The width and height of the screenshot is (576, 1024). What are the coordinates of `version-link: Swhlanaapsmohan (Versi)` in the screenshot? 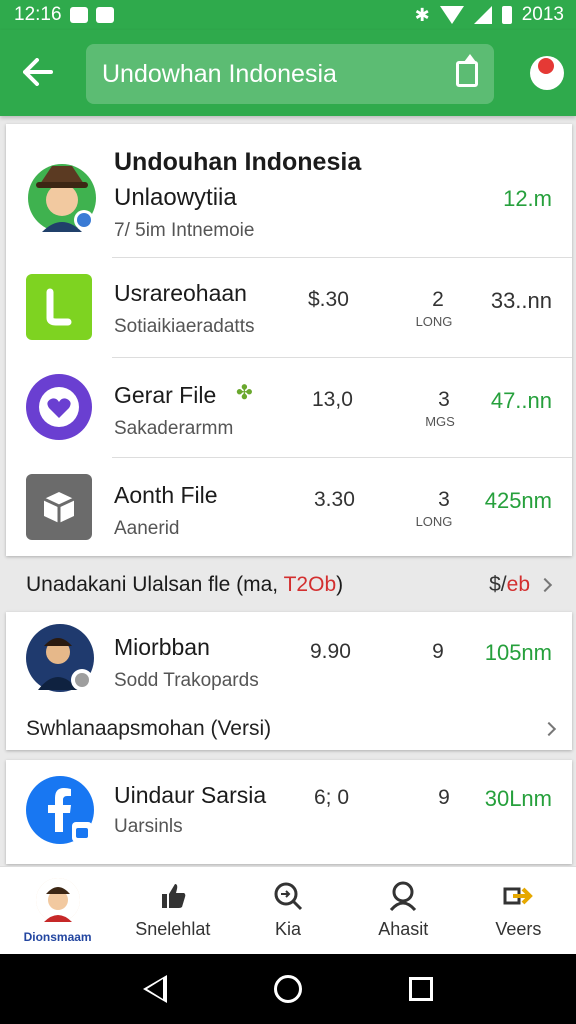 It's located at (291, 729).